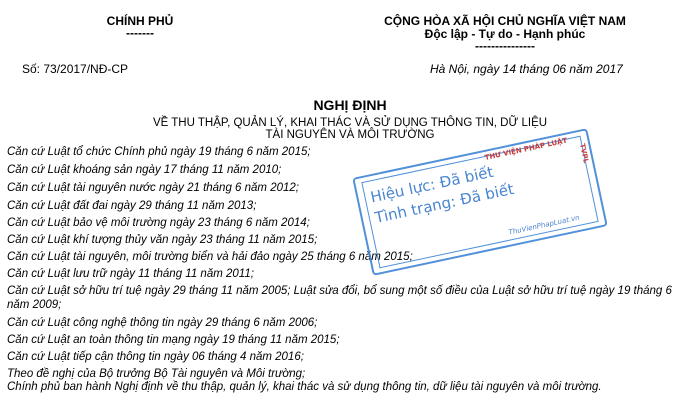  What do you see at coordinates (505, 46) in the screenshot?
I see `motto-rule: ---------------` at bounding box center [505, 46].